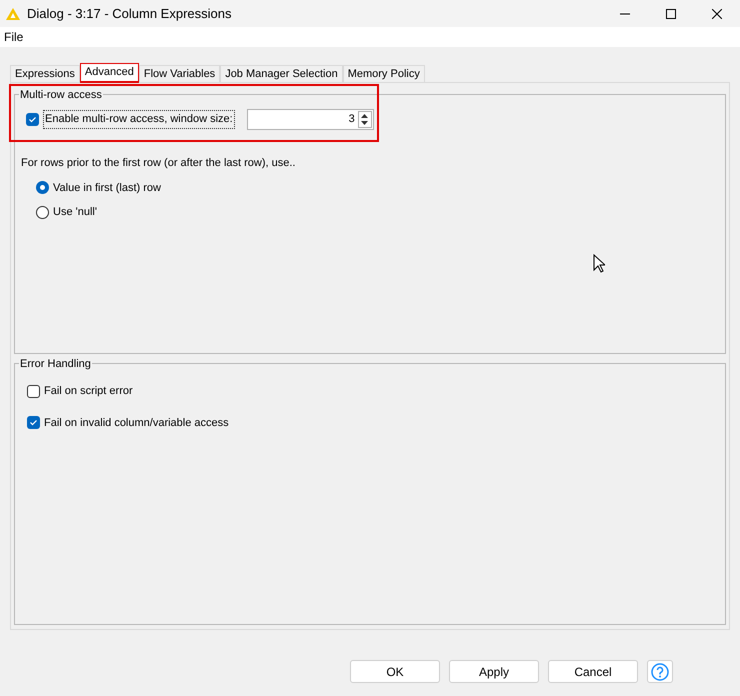 Image resolution: width=740 pixels, height=696 pixels. What do you see at coordinates (109, 73) in the screenshot?
I see `tab: Advanced` at bounding box center [109, 73].